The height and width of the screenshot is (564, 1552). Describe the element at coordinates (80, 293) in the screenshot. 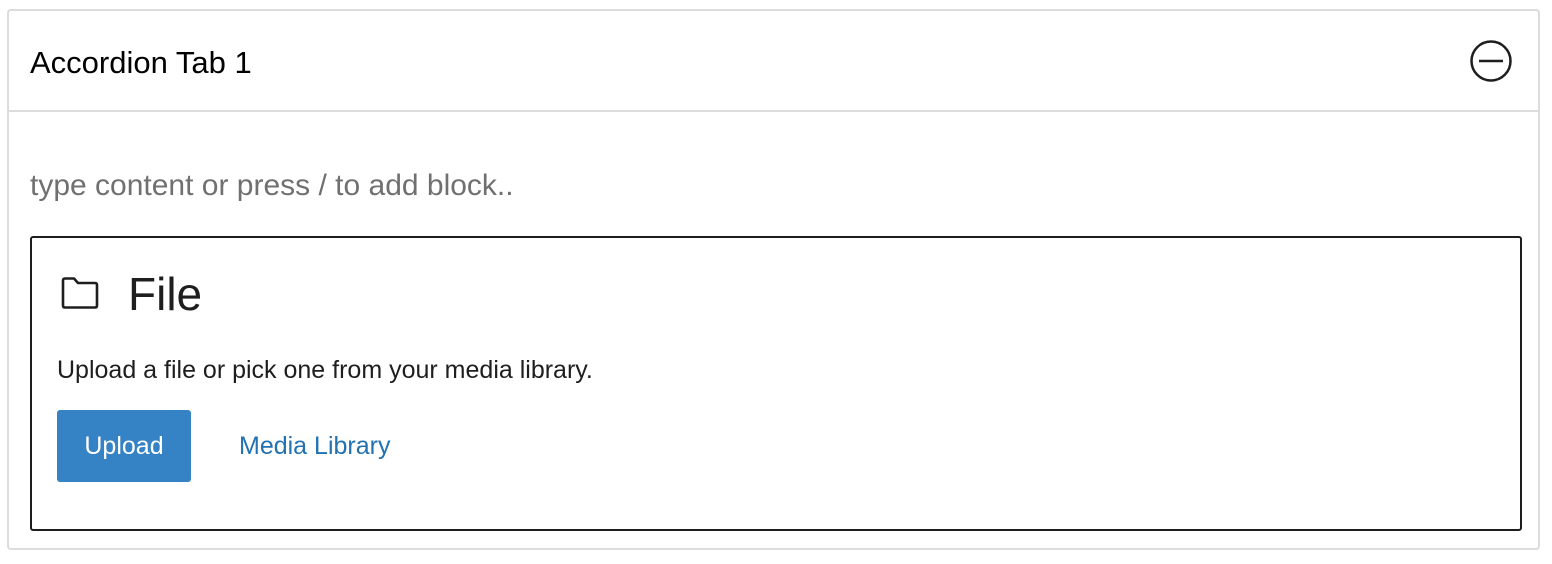

I see `folder-icon` at that location.